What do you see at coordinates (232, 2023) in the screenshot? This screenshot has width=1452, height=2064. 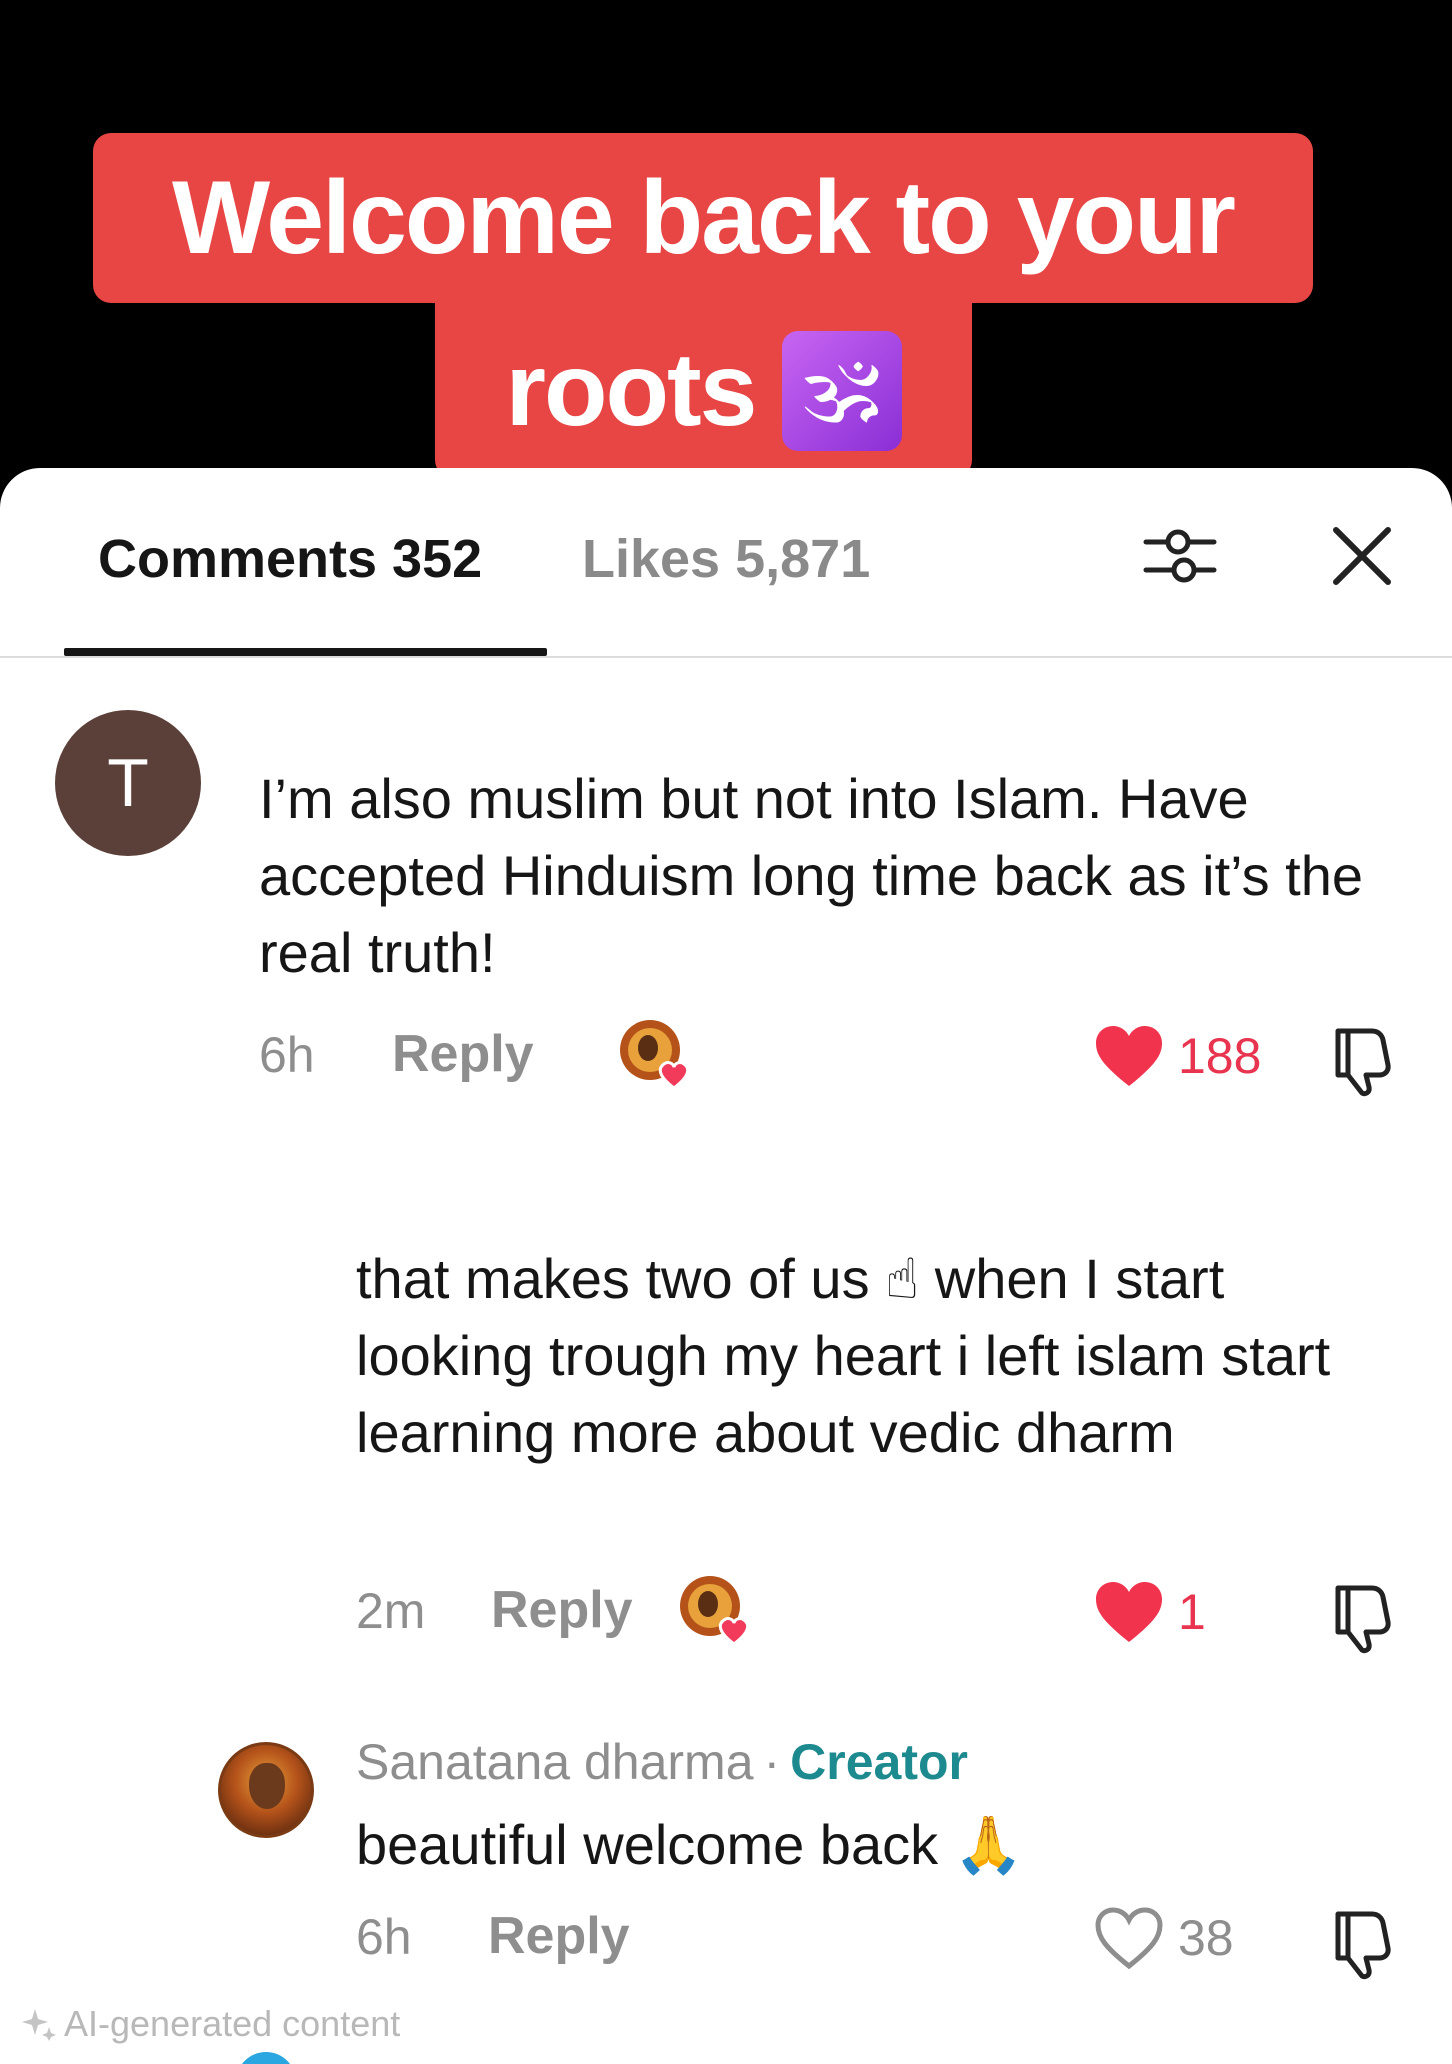 I see `ai-label-text: AI-generated content` at bounding box center [232, 2023].